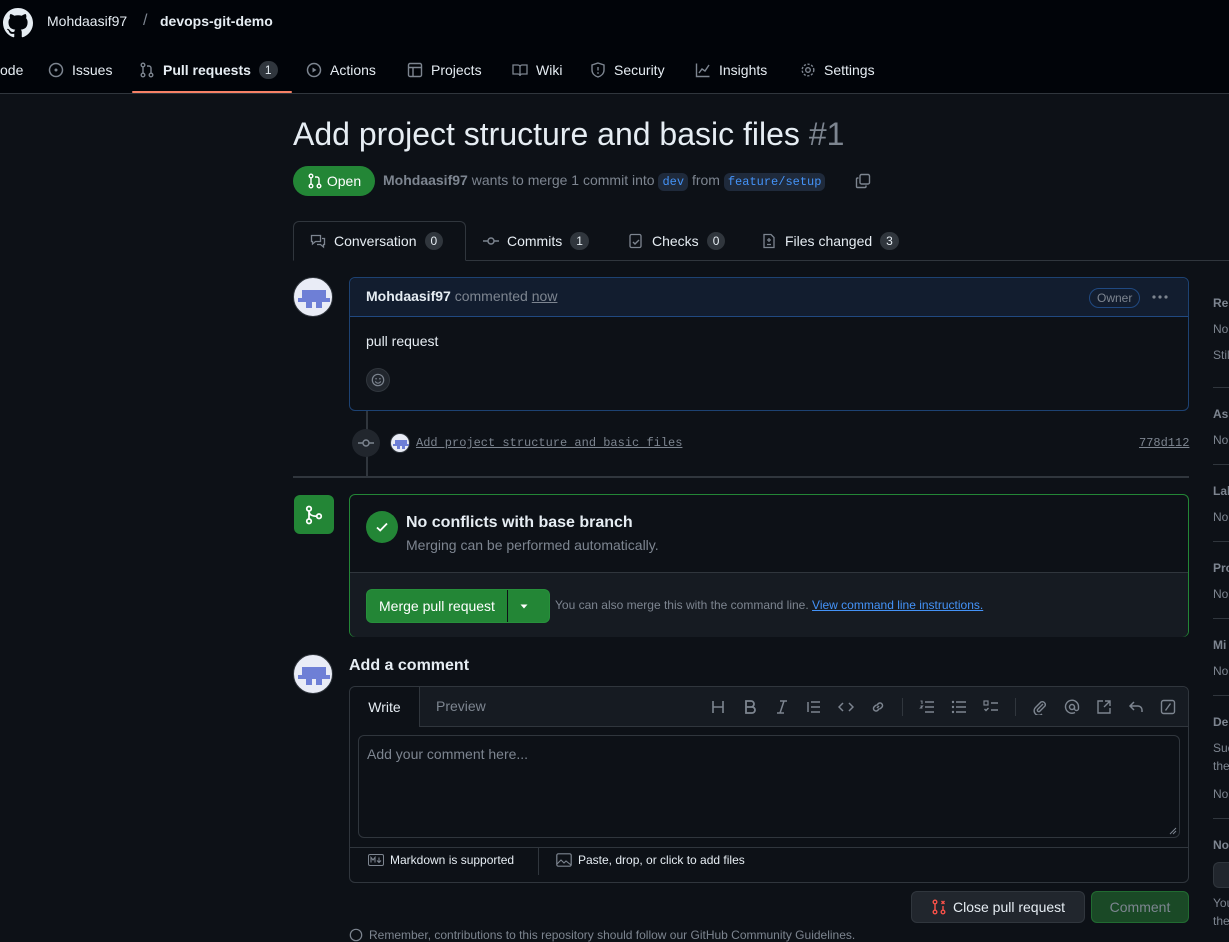  Describe the element at coordinates (1221, 329) in the screenshot. I see `sidebar-reviewers-value: No` at that location.